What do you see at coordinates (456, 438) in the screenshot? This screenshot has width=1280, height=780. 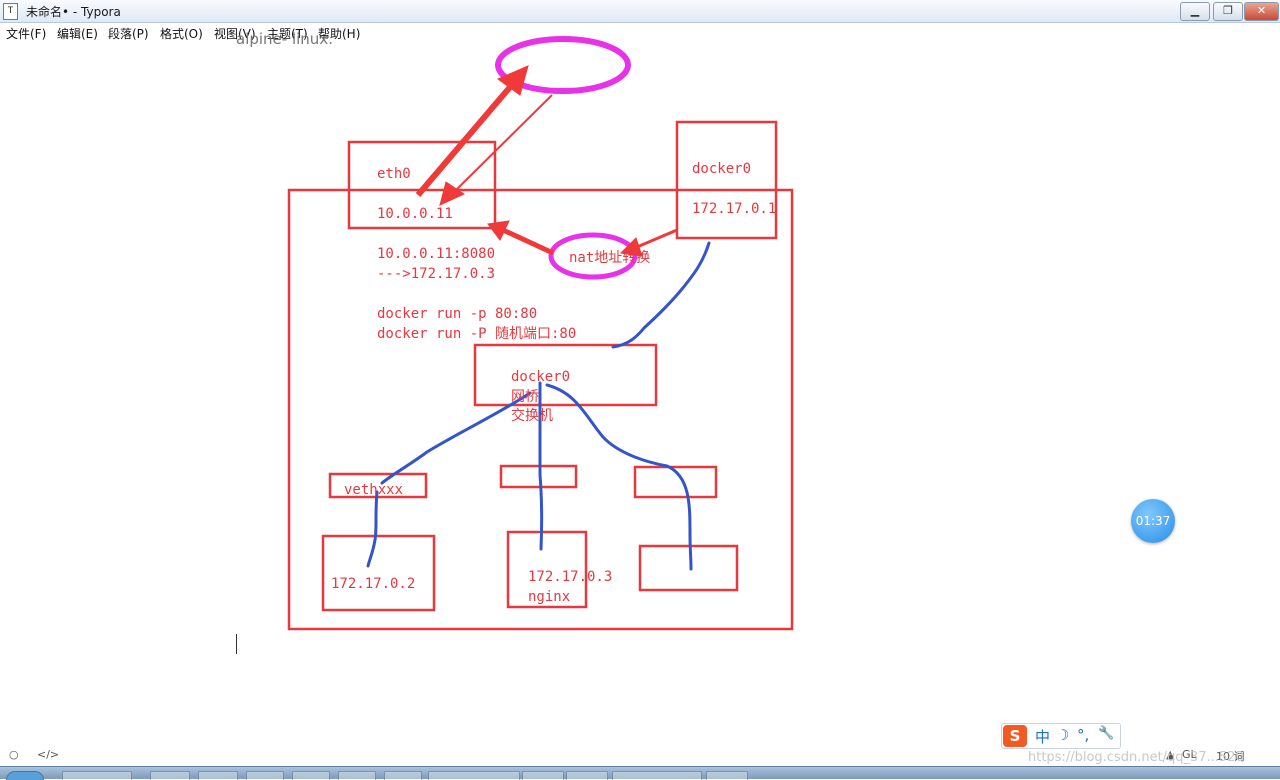 I see `blue-stroke-veth1-top` at bounding box center [456, 438].